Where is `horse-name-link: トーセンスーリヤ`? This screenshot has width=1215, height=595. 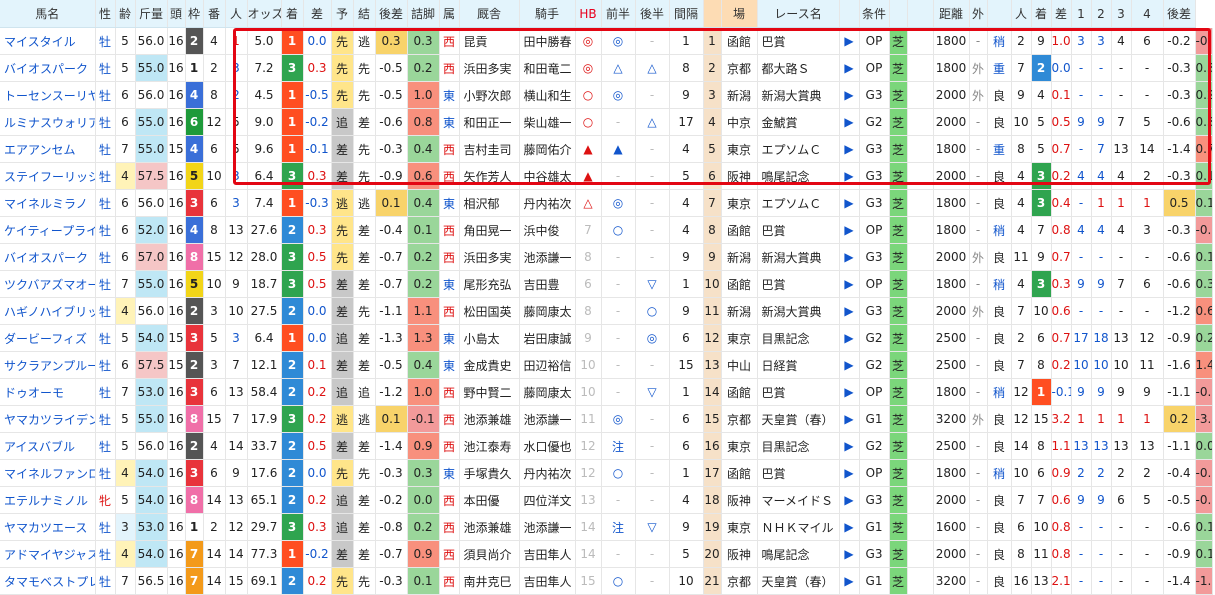 horse-name-link: トーセンスーリヤ is located at coordinates (48, 95).